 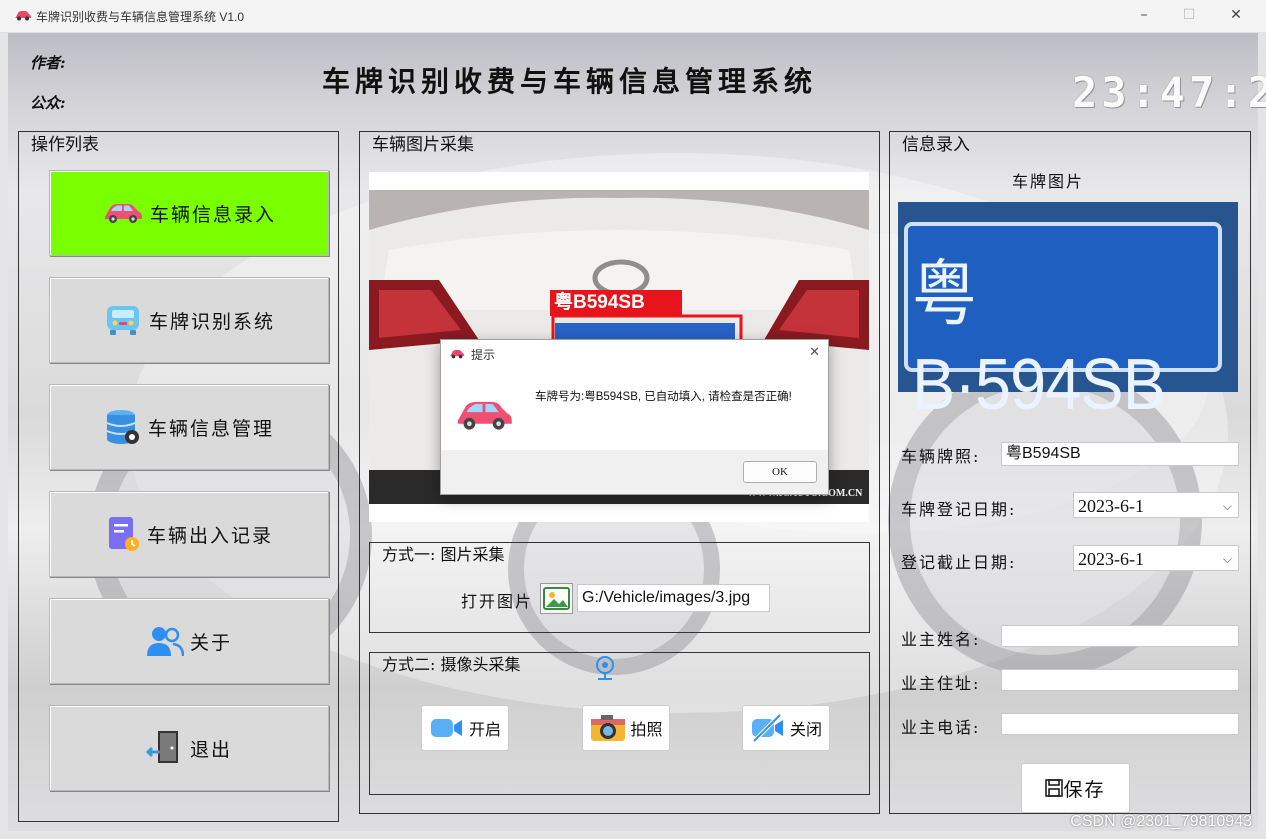 What do you see at coordinates (959, 509) in the screenshot?
I see `registration-date-label: 车牌登记日期:` at bounding box center [959, 509].